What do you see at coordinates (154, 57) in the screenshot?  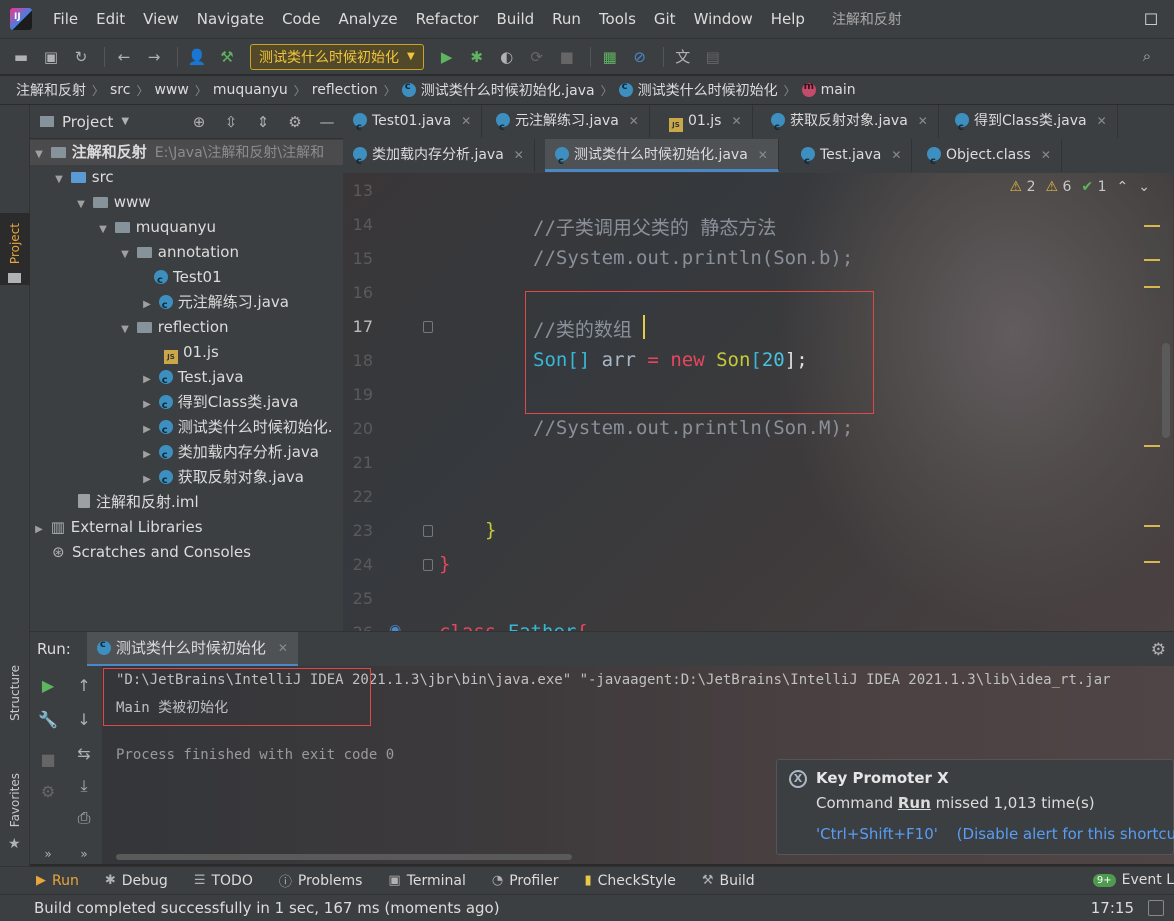 I see `forward-icon: →` at bounding box center [154, 57].